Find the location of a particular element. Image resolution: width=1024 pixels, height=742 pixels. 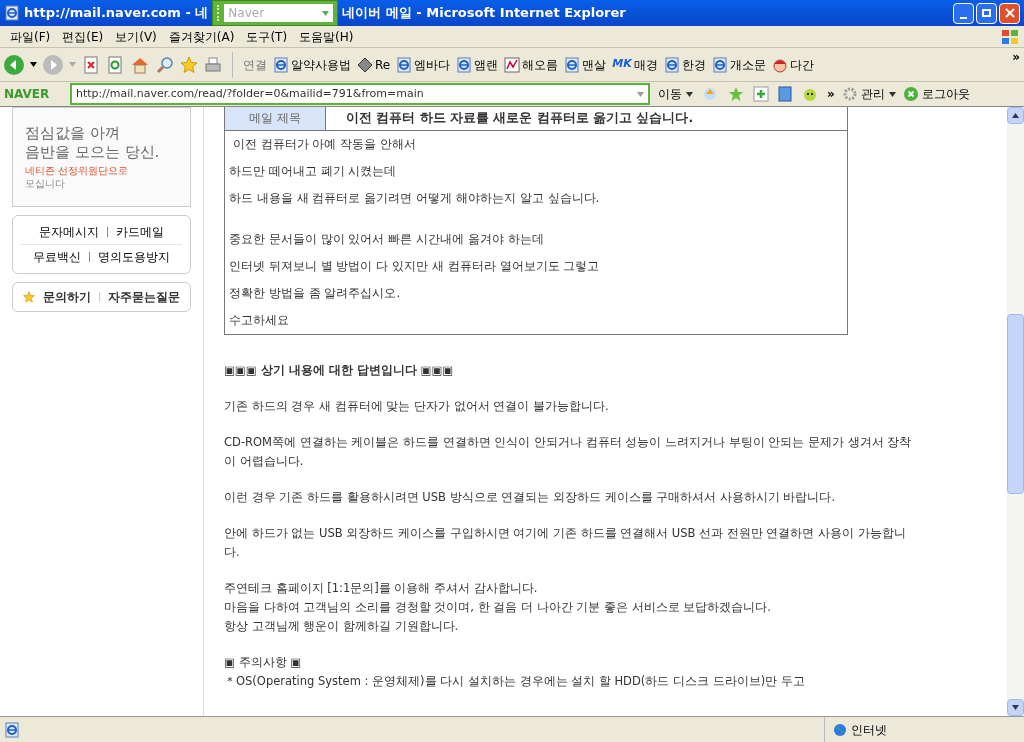

service-link: 카드메일 is located at coordinates (140, 232).